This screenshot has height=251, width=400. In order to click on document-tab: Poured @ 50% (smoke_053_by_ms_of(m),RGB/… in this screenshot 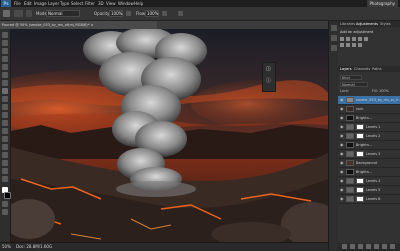, I will do `click(78, 25)`.